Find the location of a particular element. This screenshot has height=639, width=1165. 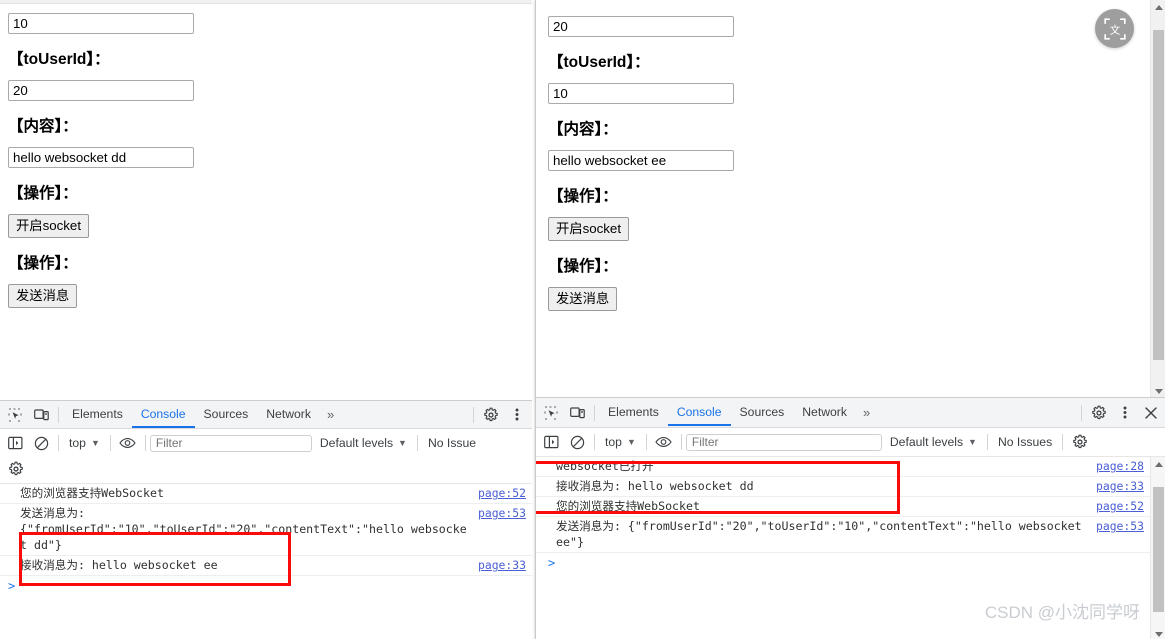

console-row: 接收消息为: hello websocket ee page:33 is located at coordinates (266, 566).